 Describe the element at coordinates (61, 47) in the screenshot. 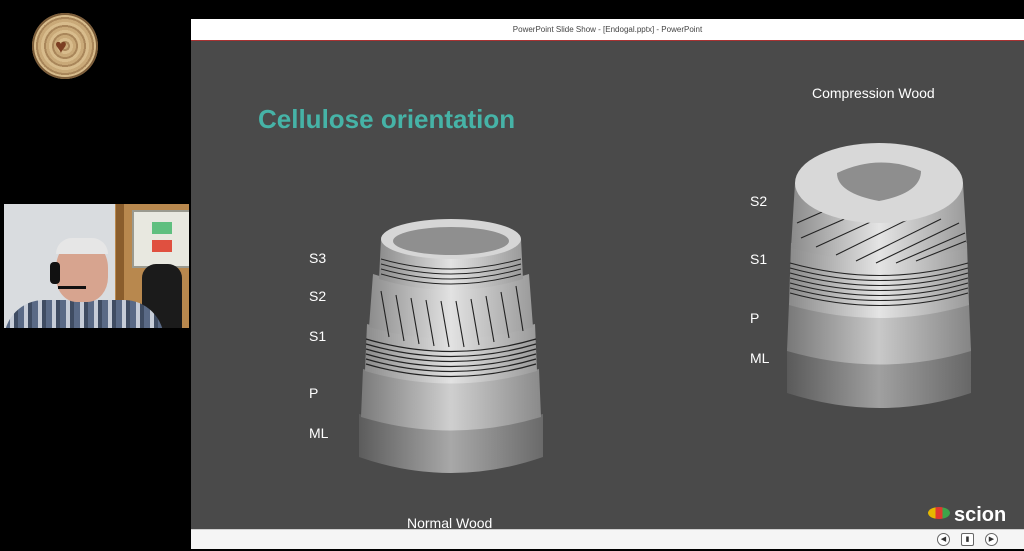

I see `heart-icon: ♥` at that location.